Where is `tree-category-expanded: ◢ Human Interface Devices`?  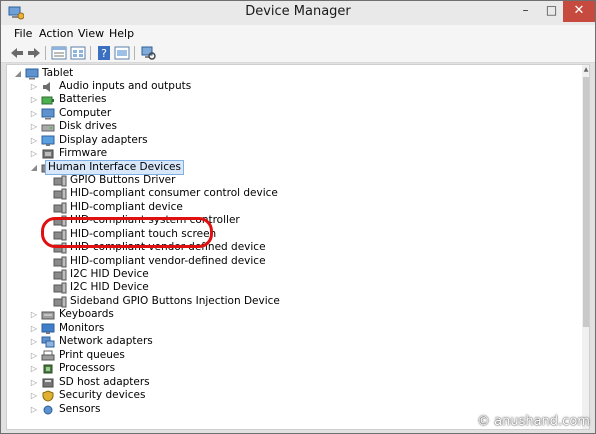 tree-category-expanded: ◢ Human Interface Devices is located at coordinates (154, 167).